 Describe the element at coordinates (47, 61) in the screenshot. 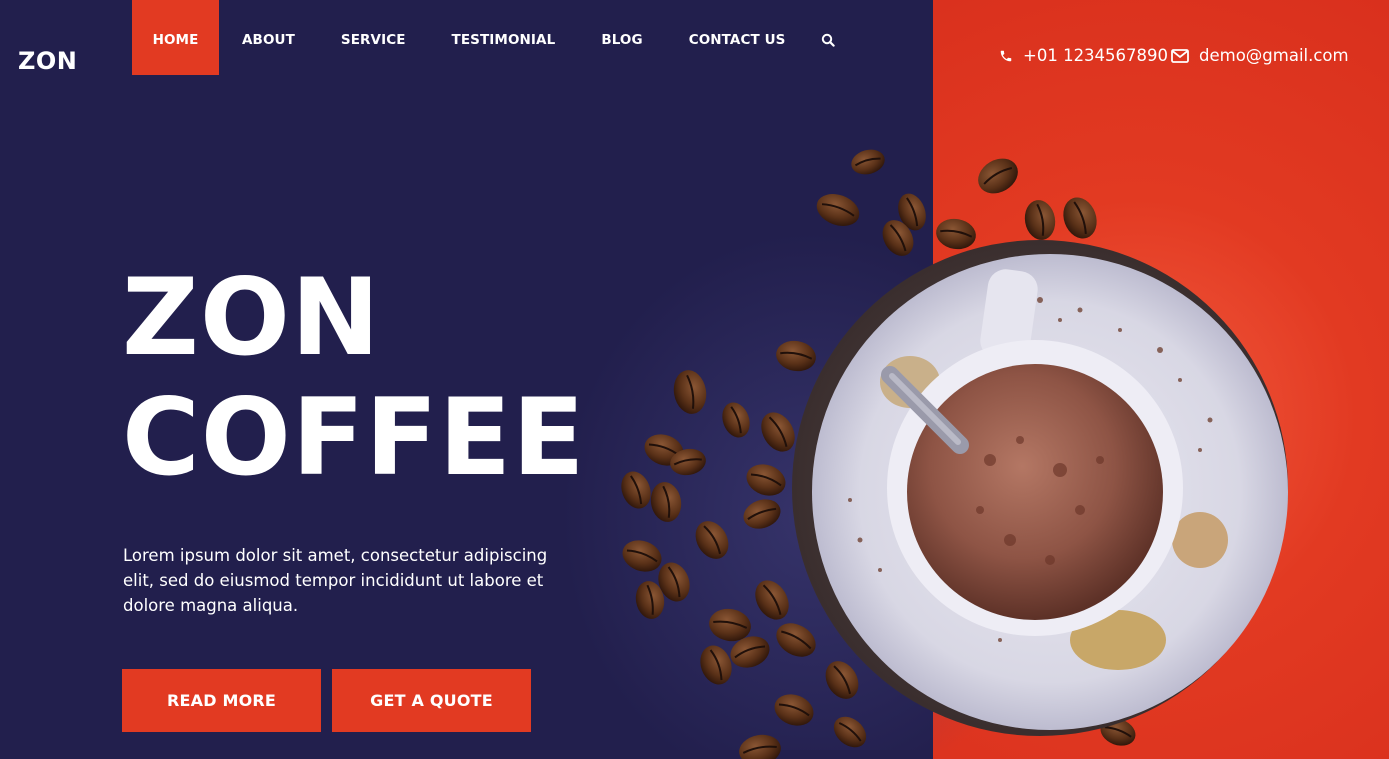

I see `logo: ZON` at that location.